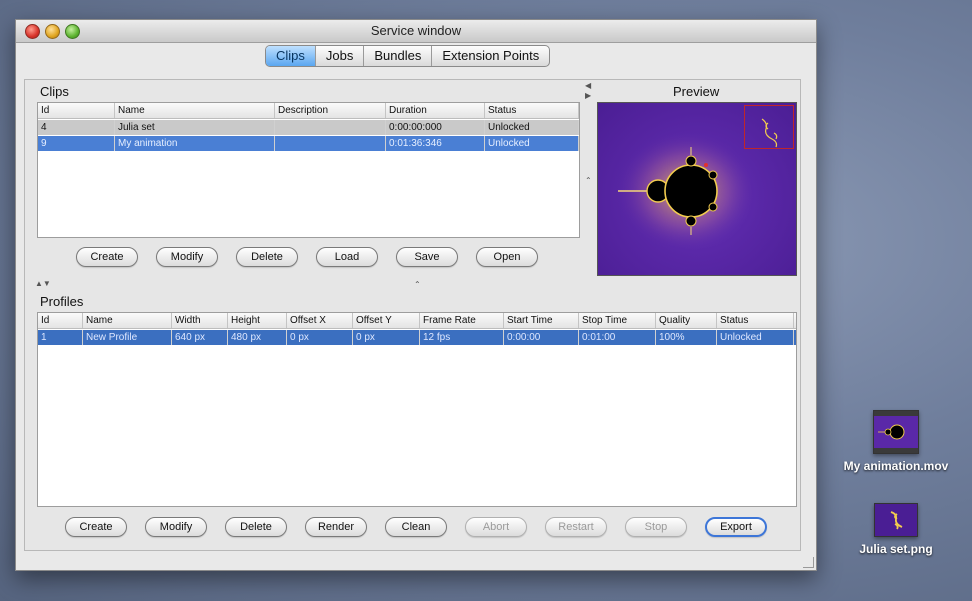 This screenshot has width=972, height=601. Describe the element at coordinates (187, 257) in the screenshot. I see `clips-modify-button: Modify` at that location.